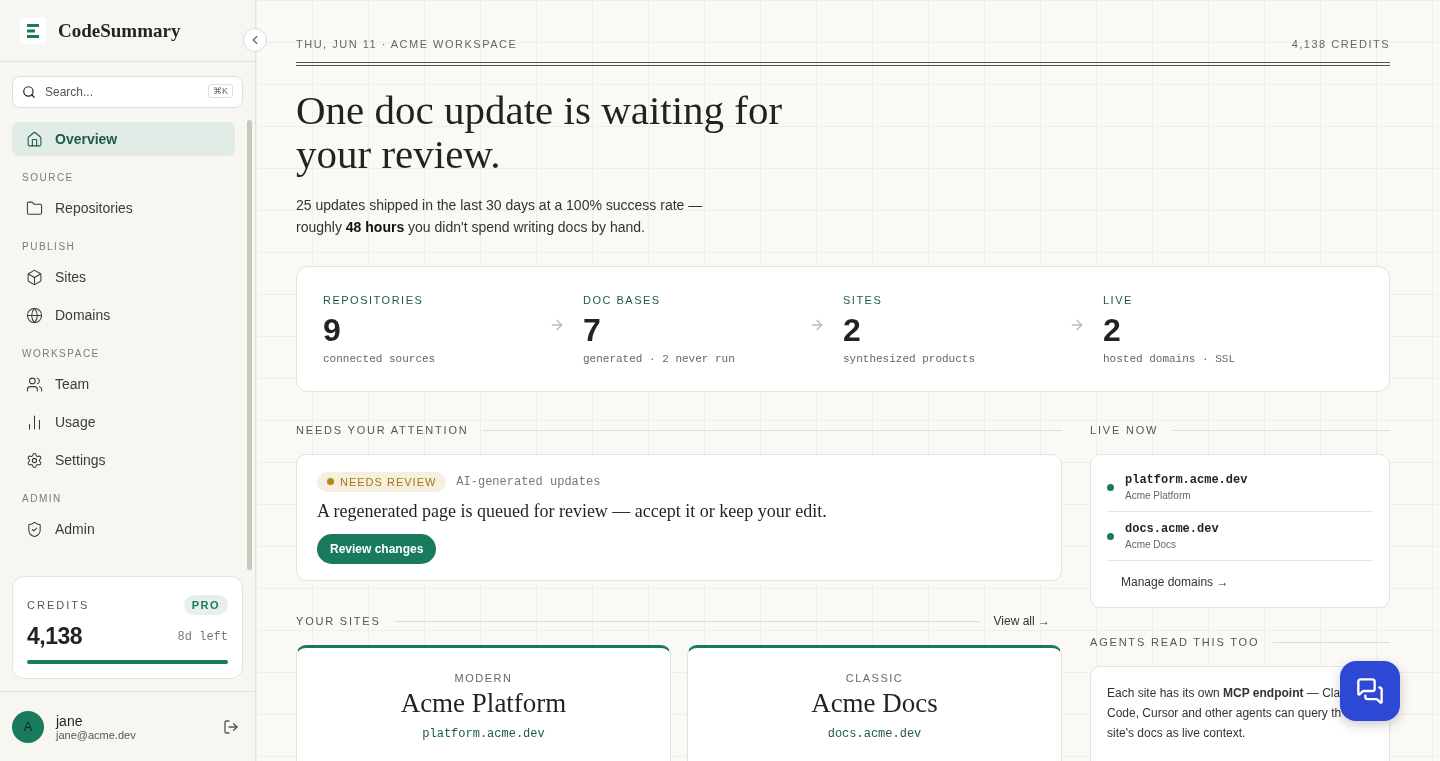 The width and height of the screenshot is (1440, 761). Describe the element at coordinates (34, 139) in the screenshot. I see `home-icon` at that location.